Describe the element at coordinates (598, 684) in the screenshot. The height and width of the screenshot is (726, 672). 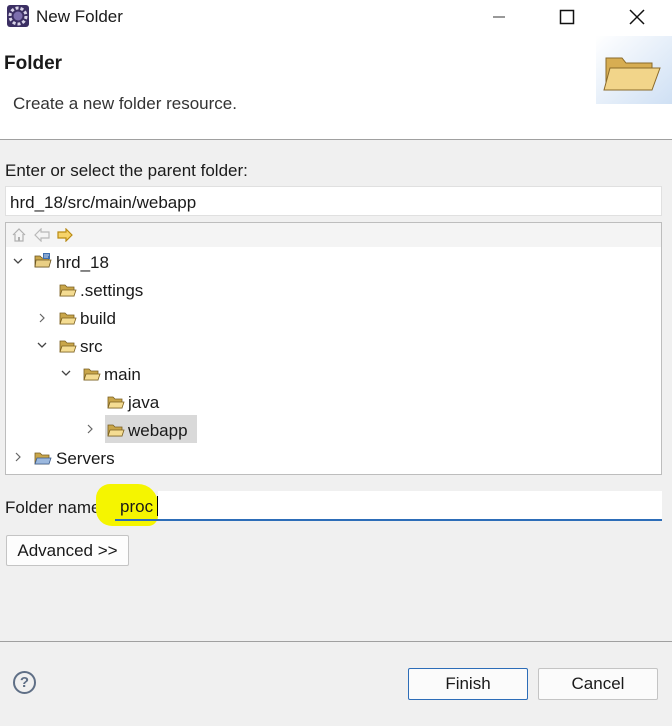
I see `cancel-button: Cancel` at that location.